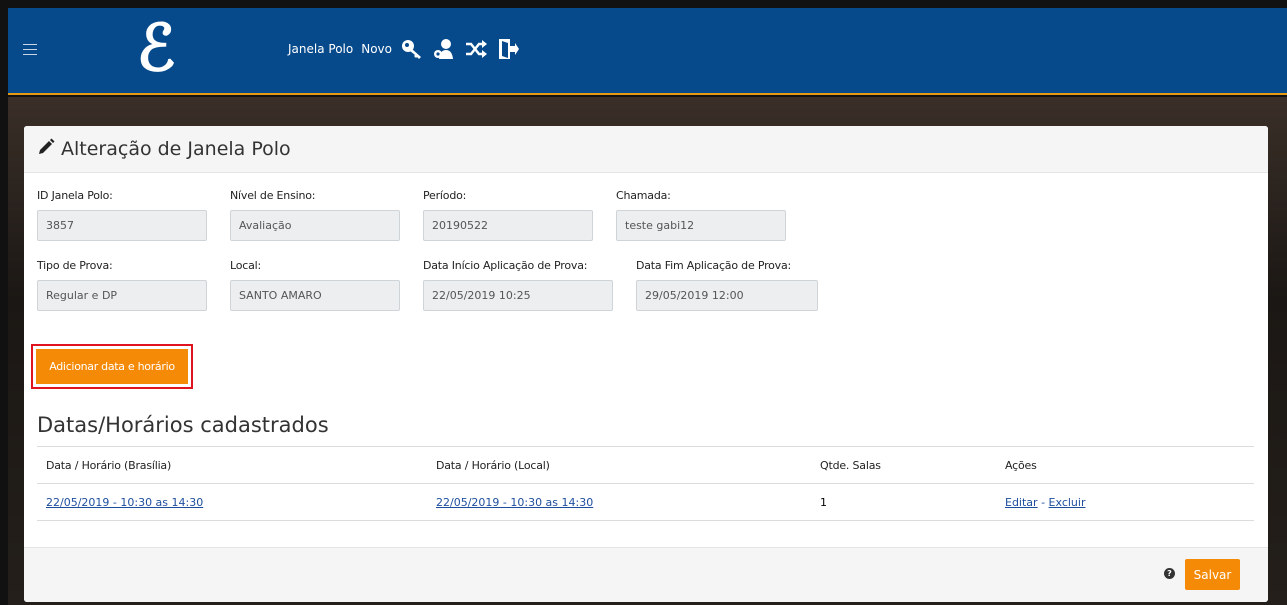  I want to click on field-label: Chamada:, so click(643, 195).